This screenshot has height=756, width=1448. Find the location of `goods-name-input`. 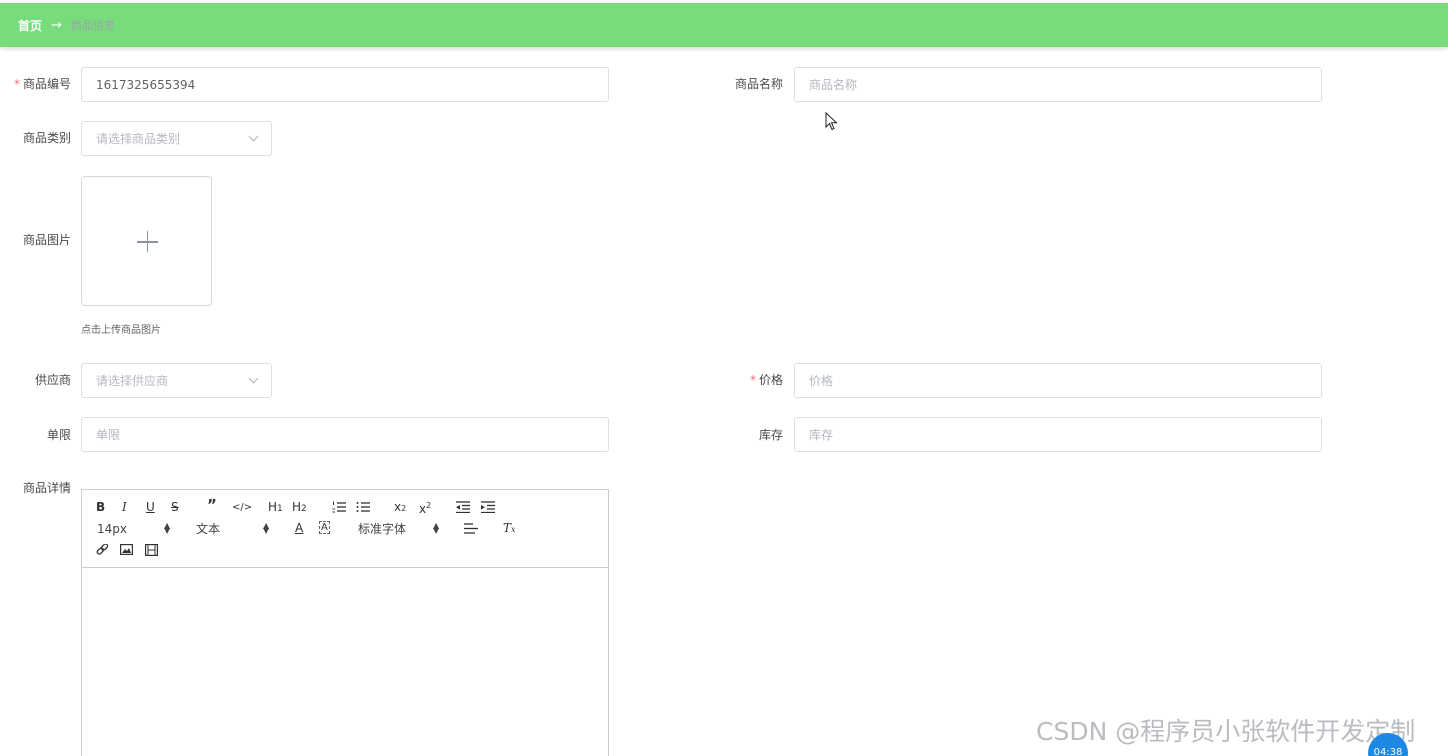

goods-name-input is located at coordinates (1058, 84).